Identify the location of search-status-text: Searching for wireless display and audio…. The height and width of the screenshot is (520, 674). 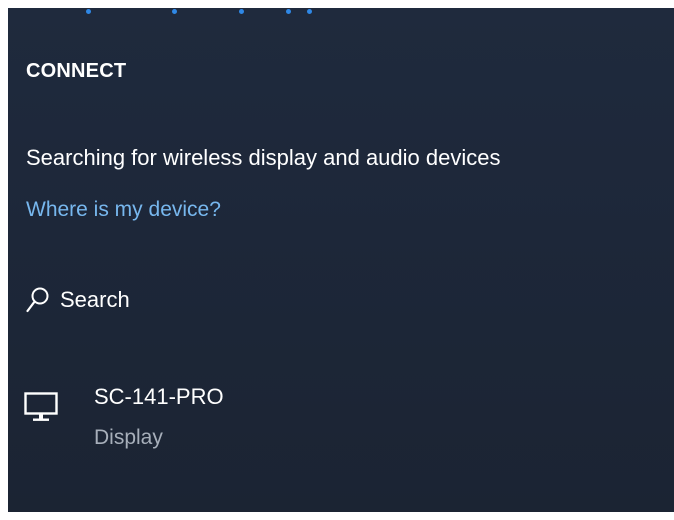
(263, 157).